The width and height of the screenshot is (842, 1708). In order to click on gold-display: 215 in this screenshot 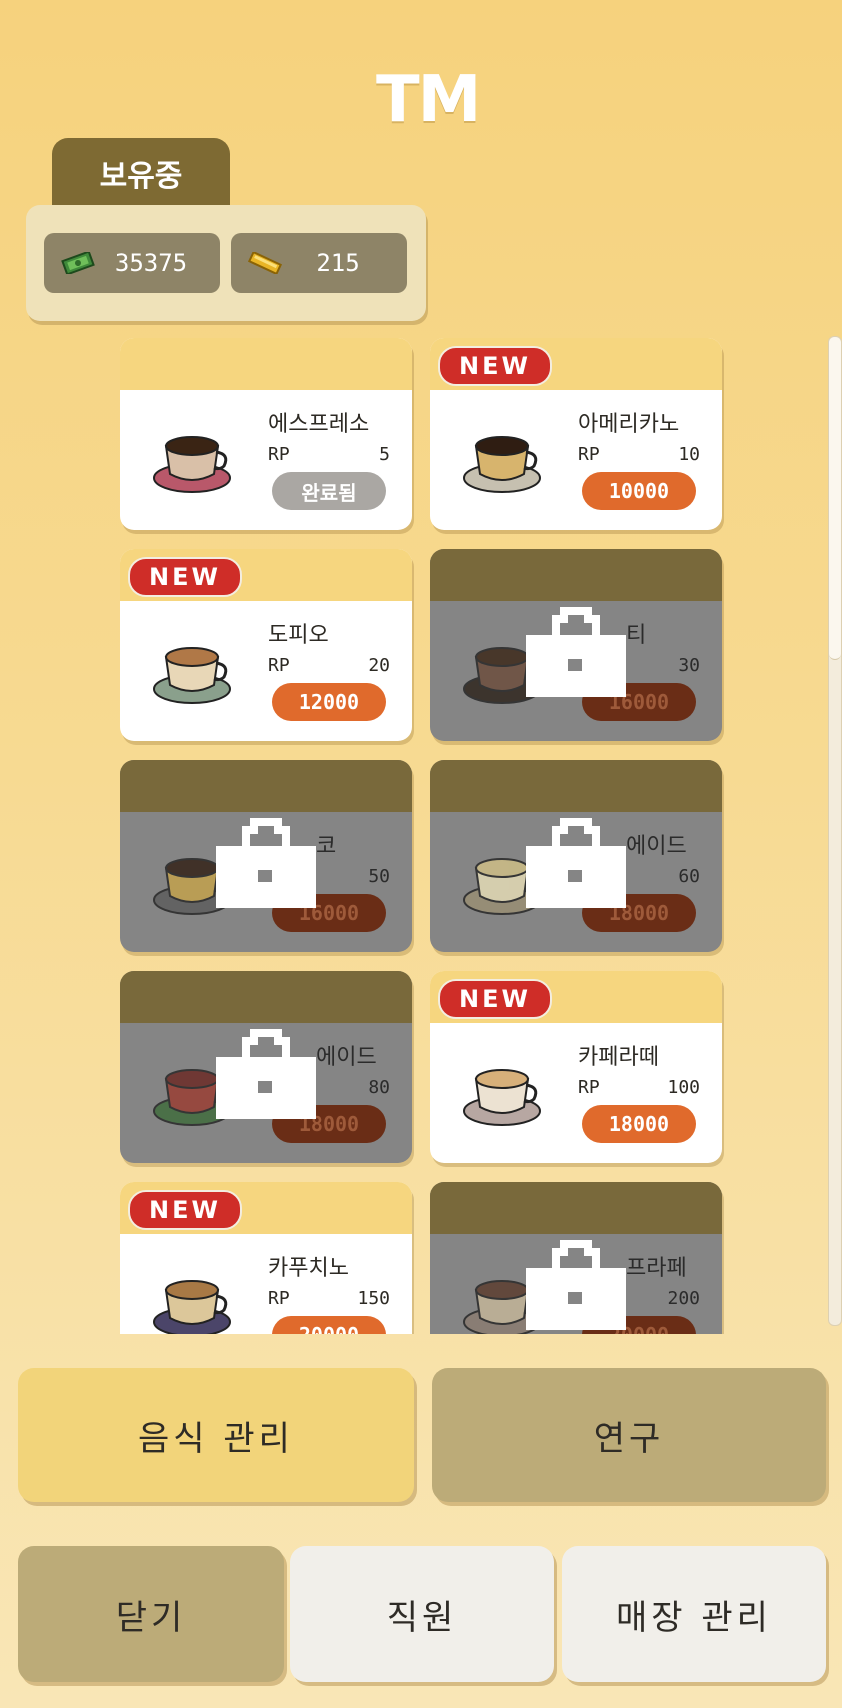, I will do `click(319, 263)`.